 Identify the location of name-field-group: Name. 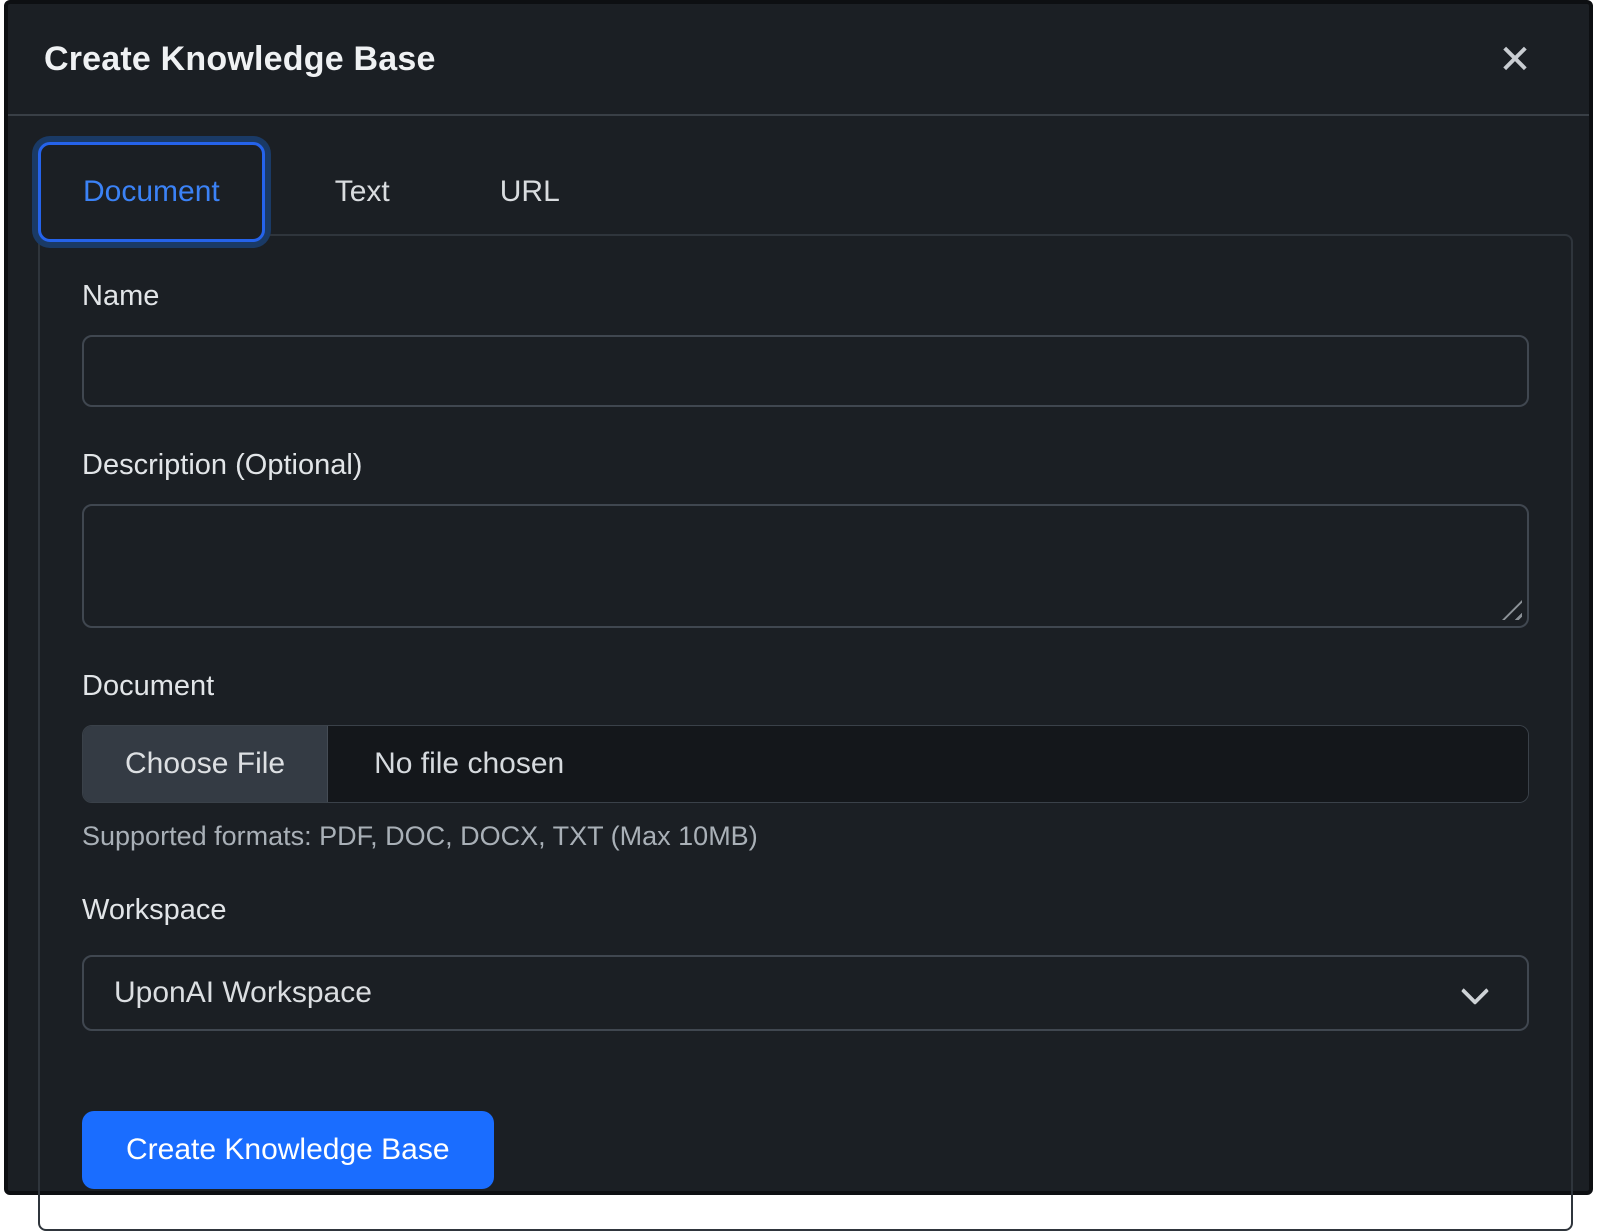
(805, 343).